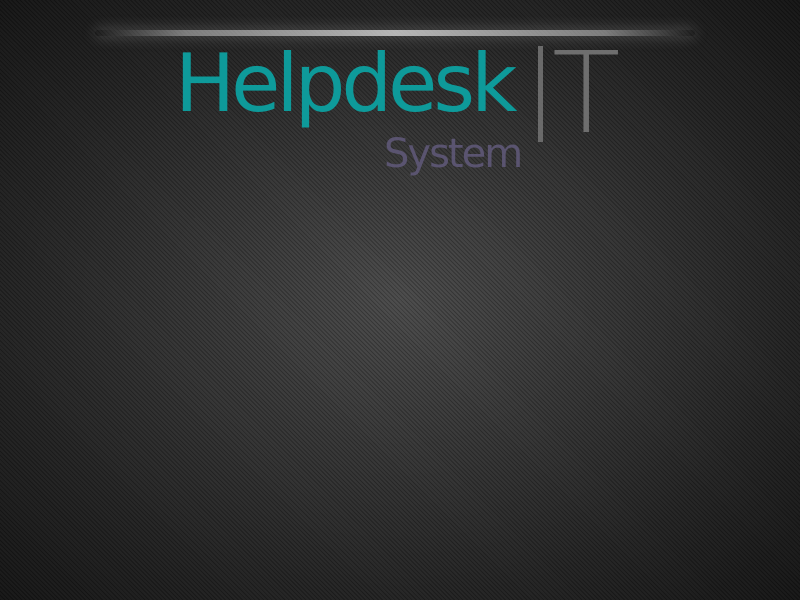 The height and width of the screenshot is (600, 800). What do you see at coordinates (453, 154) in the screenshot?
I see `logo-subtitle: System` at bounding box center [453, 154].